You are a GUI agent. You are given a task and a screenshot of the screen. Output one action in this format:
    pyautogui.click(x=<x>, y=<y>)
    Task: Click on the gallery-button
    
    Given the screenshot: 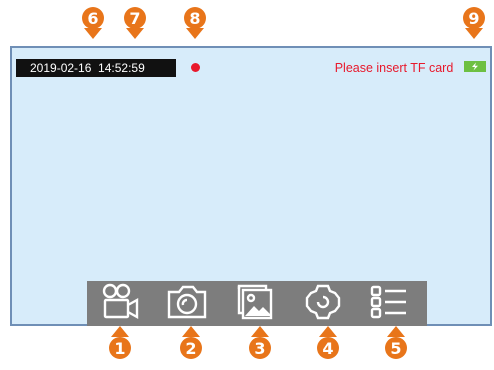 What is the action you would take?
    pyautogui.click(x=255, y=304)
    